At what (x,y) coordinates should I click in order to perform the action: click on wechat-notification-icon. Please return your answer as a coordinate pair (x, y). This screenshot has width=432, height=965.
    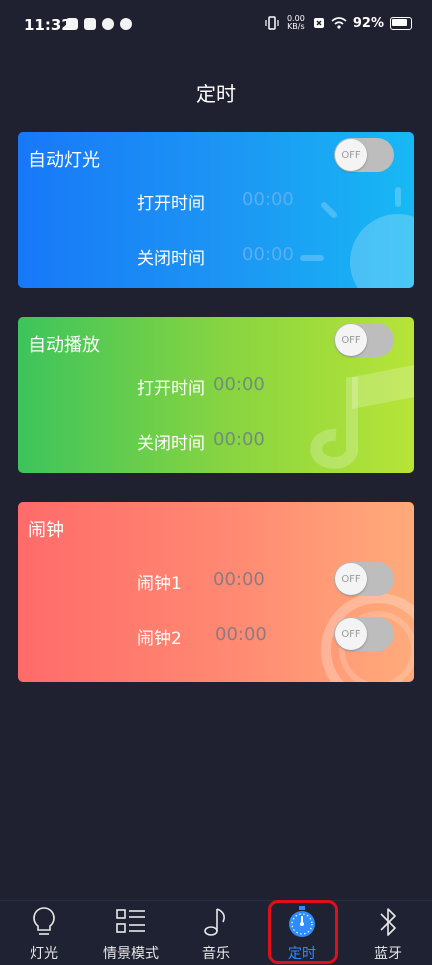
    Looking at the image, I should click on (126, 24).